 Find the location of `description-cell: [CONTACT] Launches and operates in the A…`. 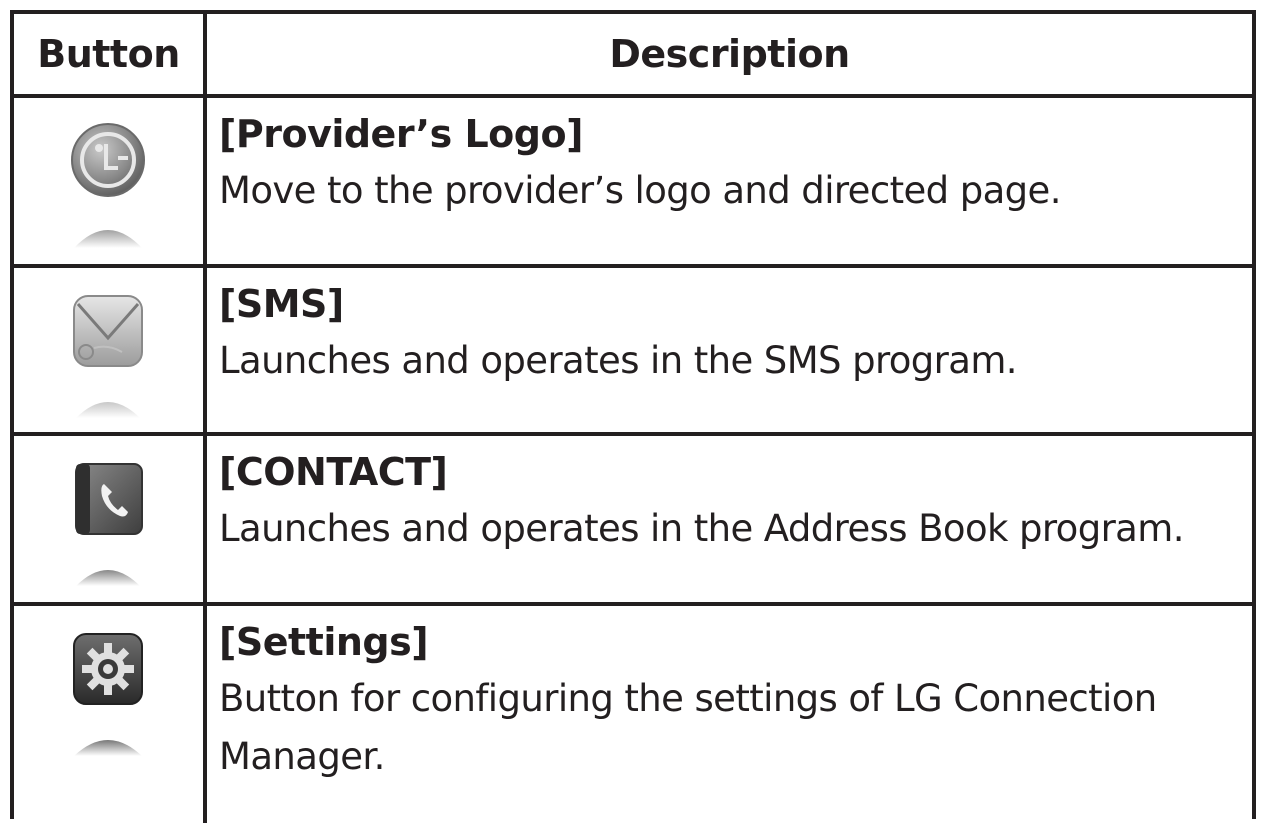

description-cell: [CONTACT] Launches and operates in the A… is located at coordinates (730, 497).